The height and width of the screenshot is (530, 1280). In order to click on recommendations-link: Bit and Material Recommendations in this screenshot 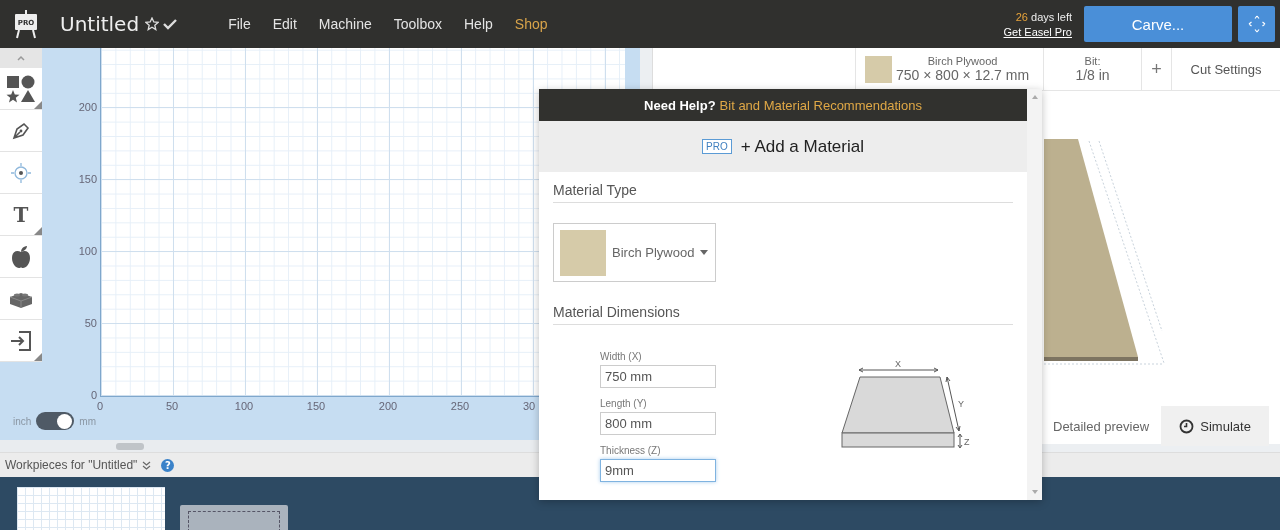, I will do `click(820, 105)`.